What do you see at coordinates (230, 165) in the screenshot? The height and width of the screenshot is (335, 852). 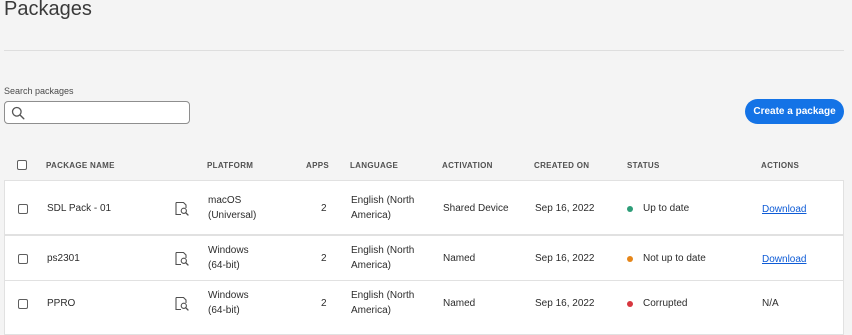 I see `column-header-platform: PLATFORM` at bounding box center [230, 165].